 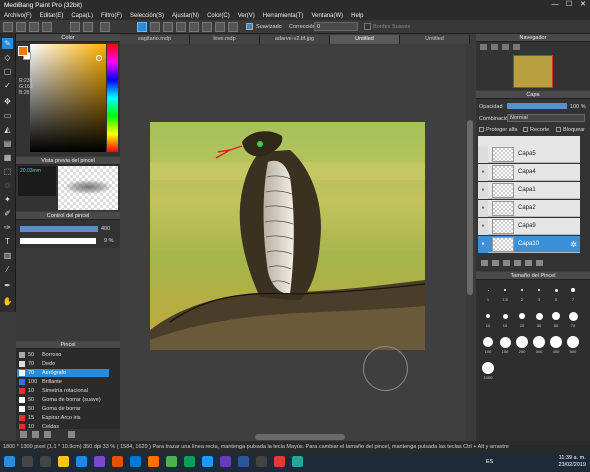 I want to click on select-rect-icon: ⬚, so click(x=7, y=171).